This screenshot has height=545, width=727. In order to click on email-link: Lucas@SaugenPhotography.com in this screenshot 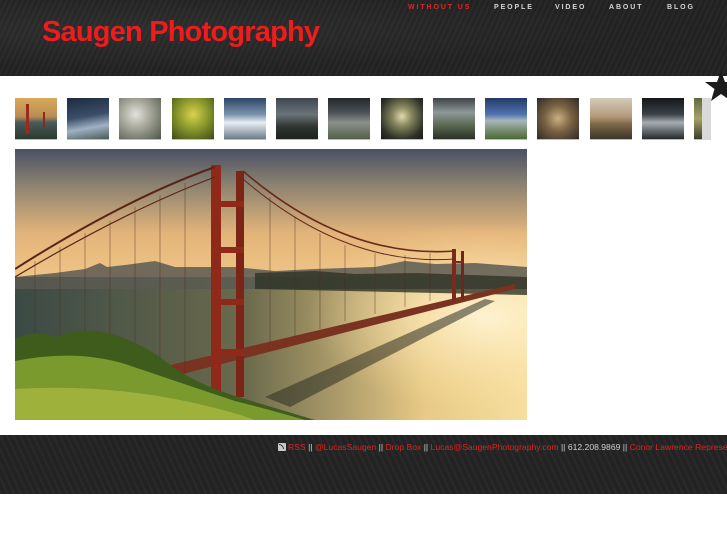, I will do `click(495, 447)`.